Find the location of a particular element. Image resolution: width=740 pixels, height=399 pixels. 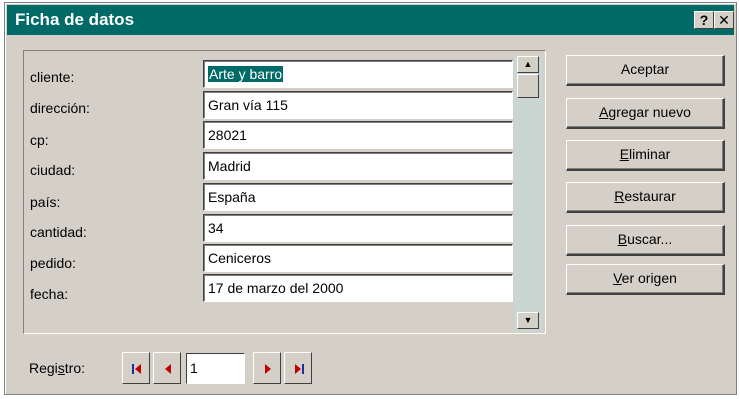

agregar-accel: A is located at coordinates (604, 112).